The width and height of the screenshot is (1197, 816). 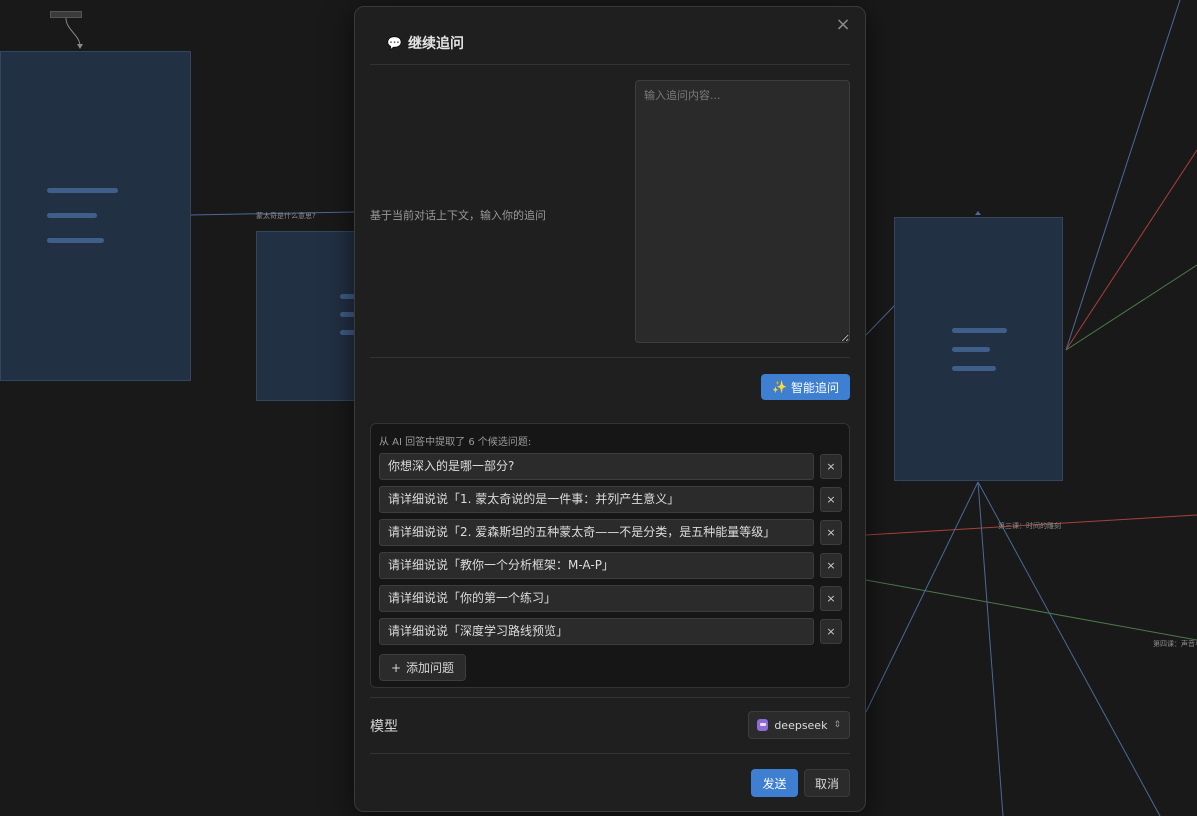 I want to click on candidate-question-field: 请详细说说「2. 爱森斯坦的五种蒙太奇——不是分类，是五种能量等级」, so click(x=596, y=532).